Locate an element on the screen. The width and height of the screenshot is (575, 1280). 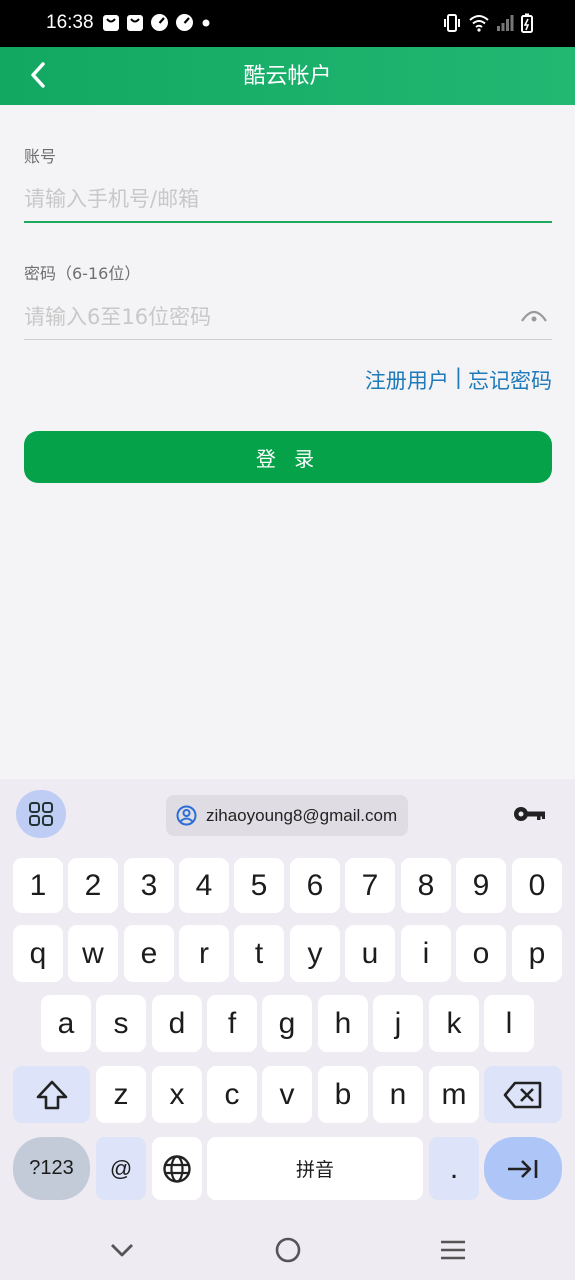
password-label: 密码（6-16位） is located at coordinates (82, 273).